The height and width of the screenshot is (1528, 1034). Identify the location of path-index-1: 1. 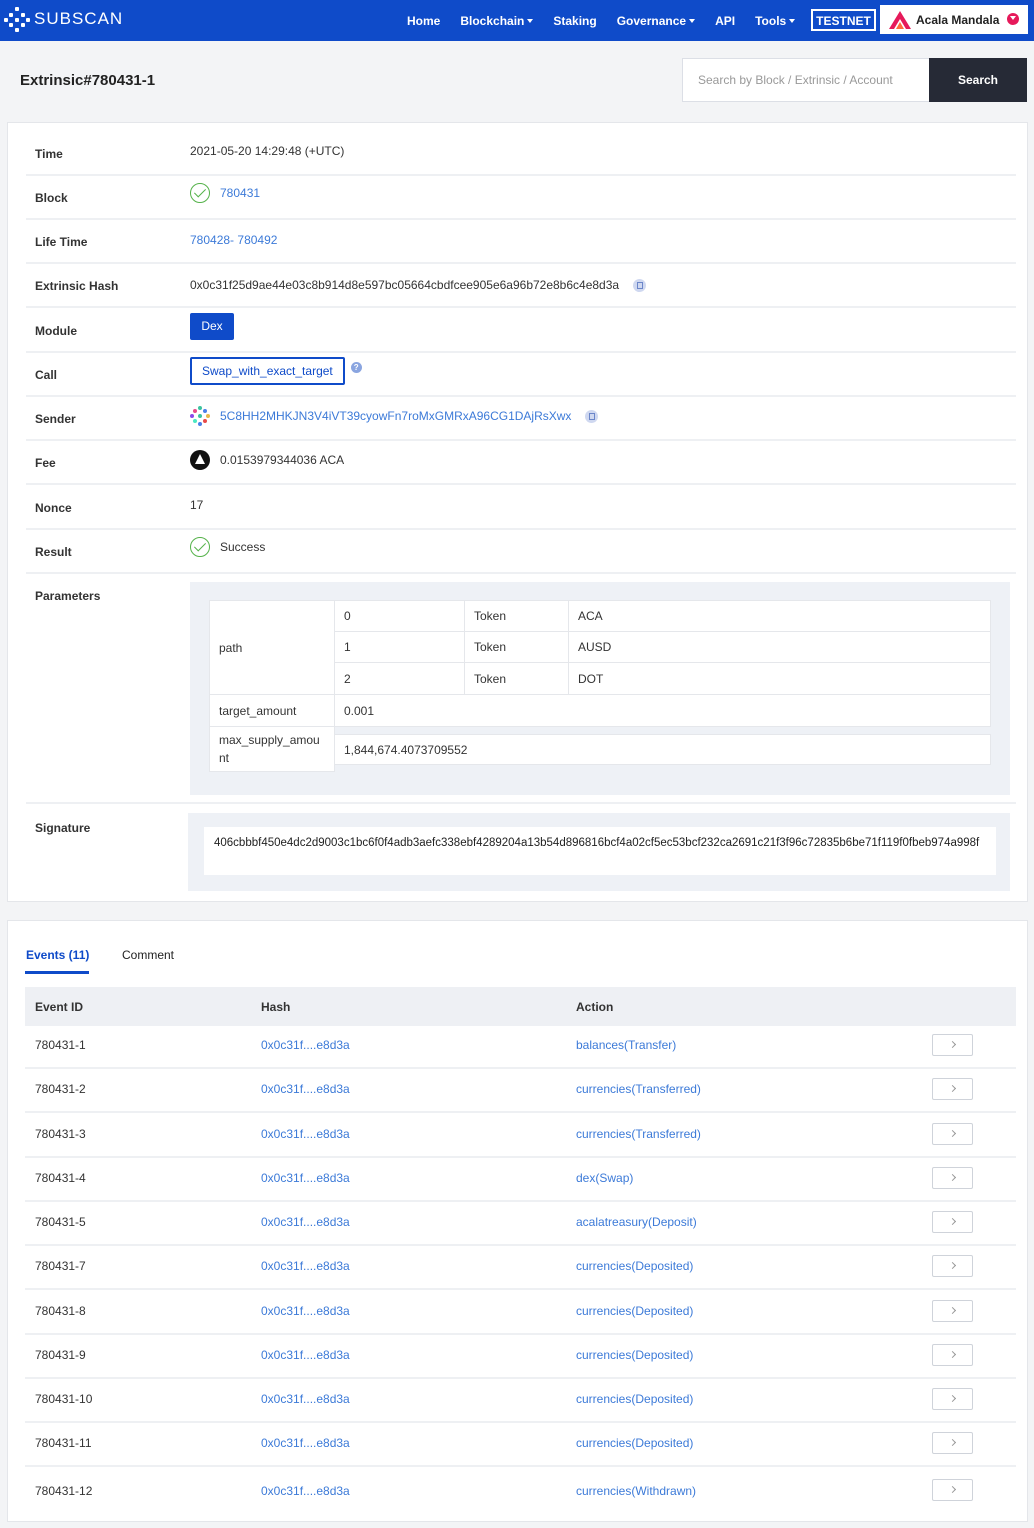
(399, 647).